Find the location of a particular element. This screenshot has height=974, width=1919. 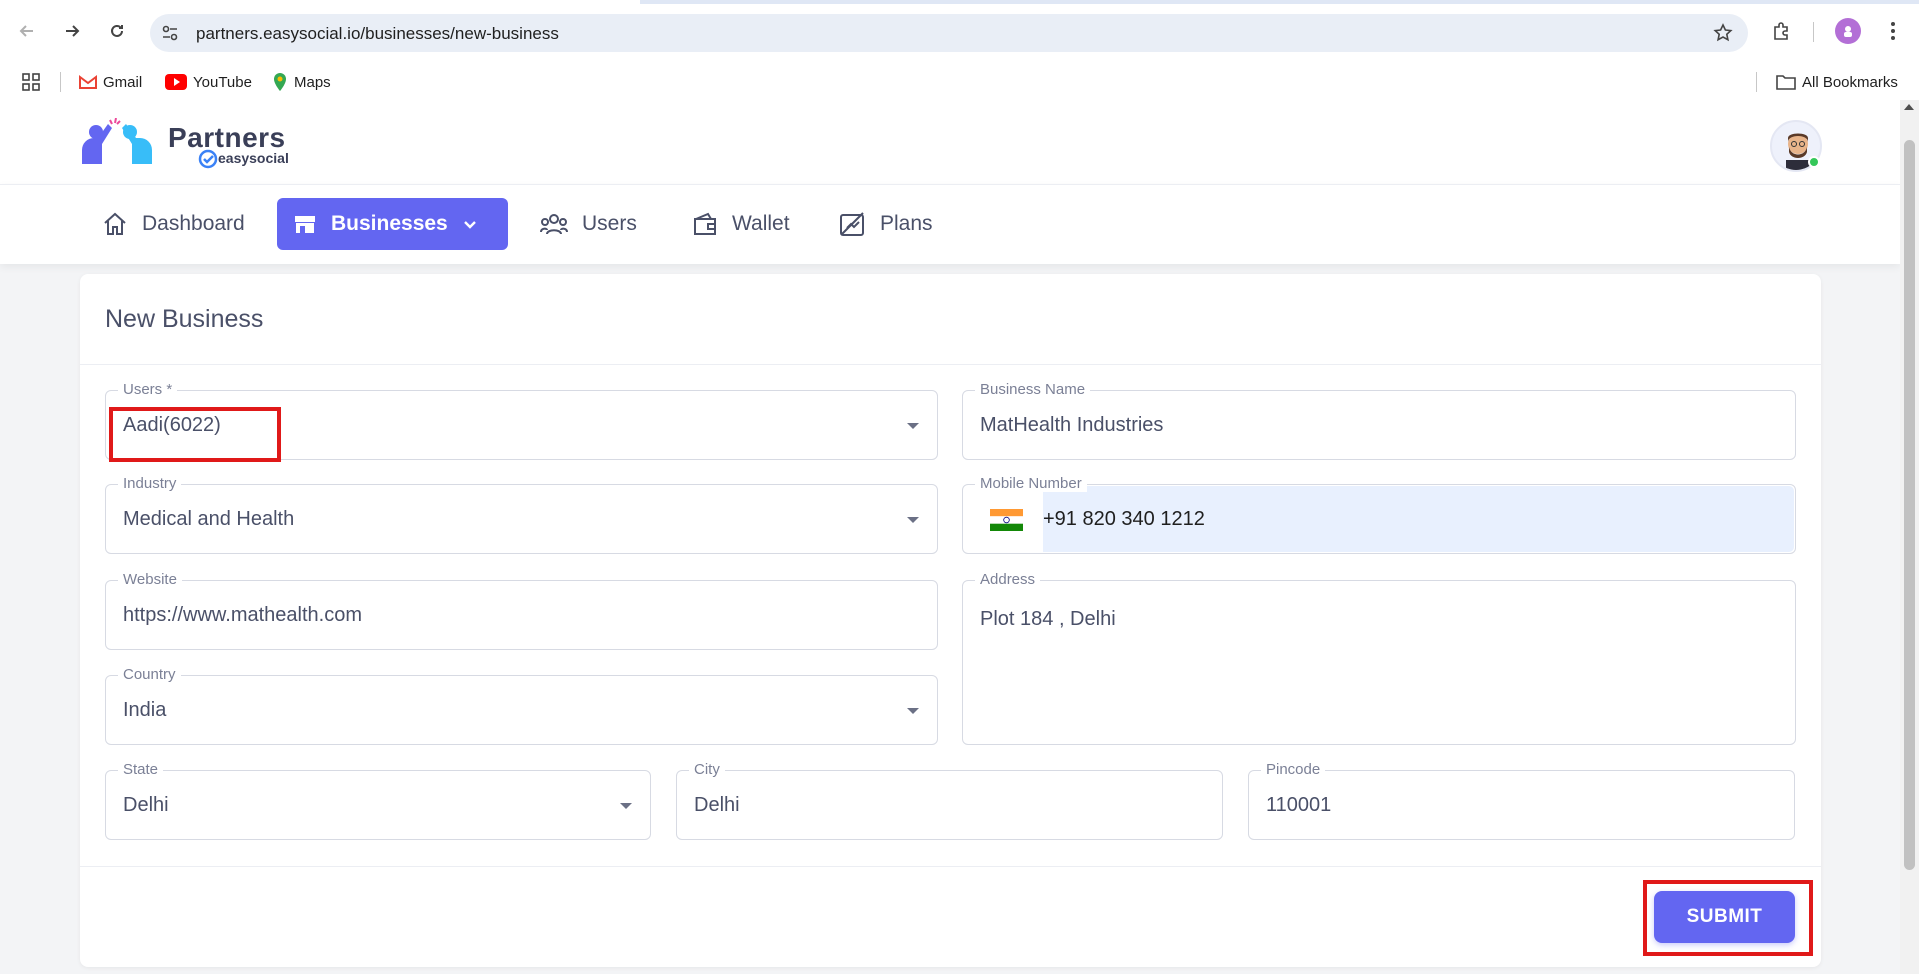

plans-icon is located at coordinates (852, 224).